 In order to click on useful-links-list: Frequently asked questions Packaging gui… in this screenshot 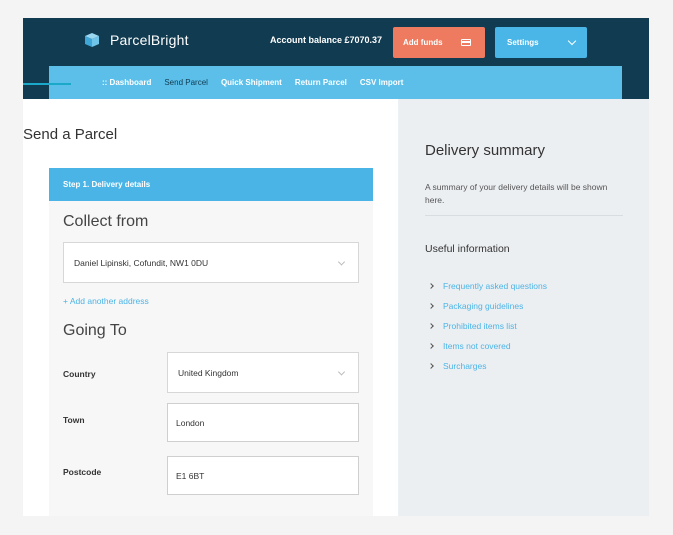, I will do `click(487, 326)`.